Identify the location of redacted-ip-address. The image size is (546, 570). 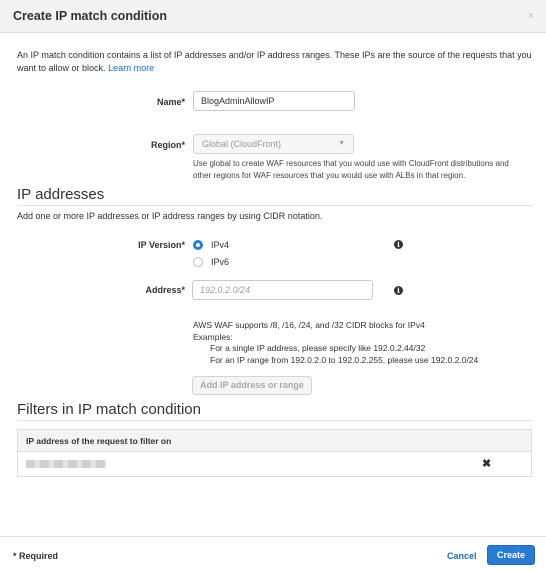
(66, 464).